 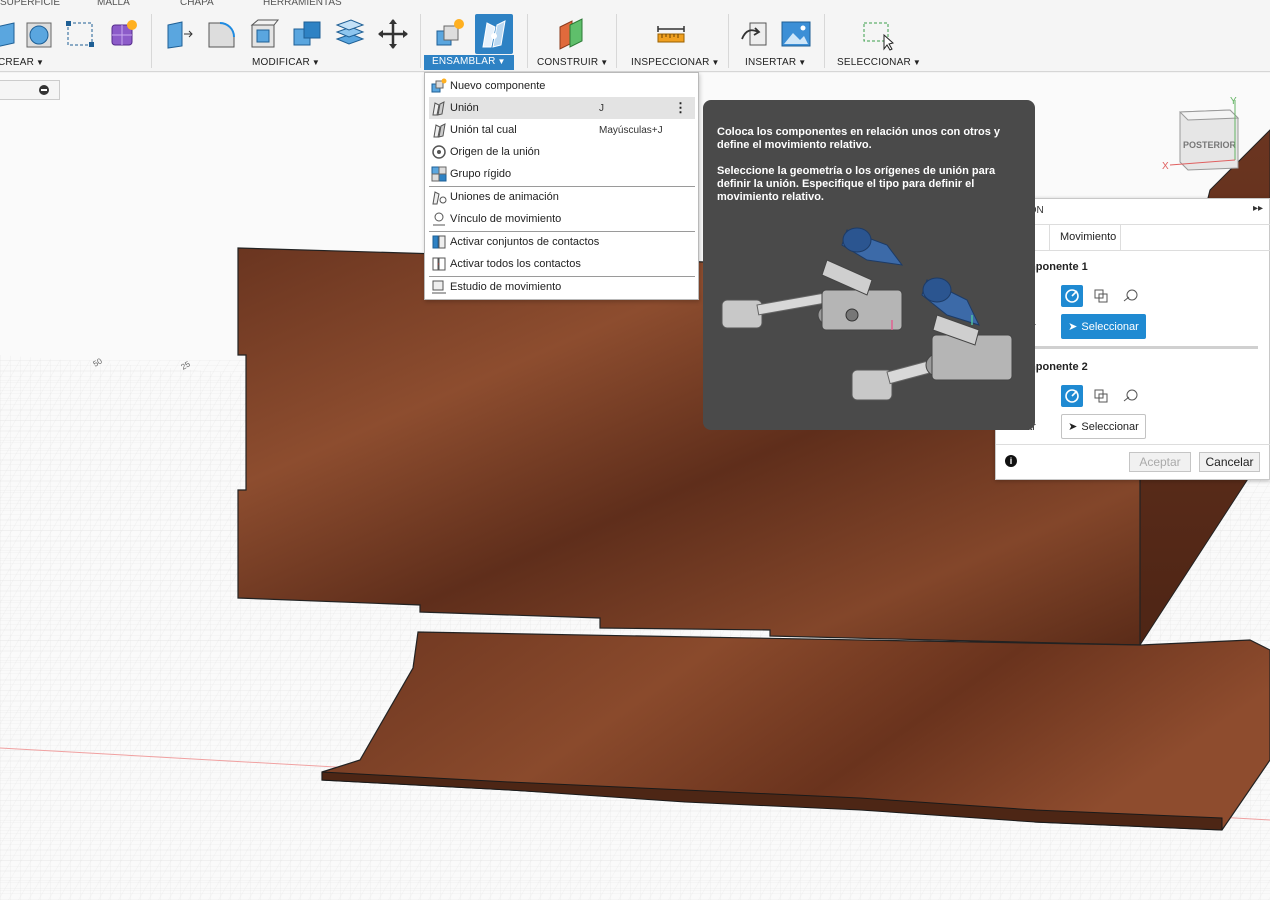 I want to click on group-inspeccionar: INSPECCIONAR ▼, so click(x=675, y=62).